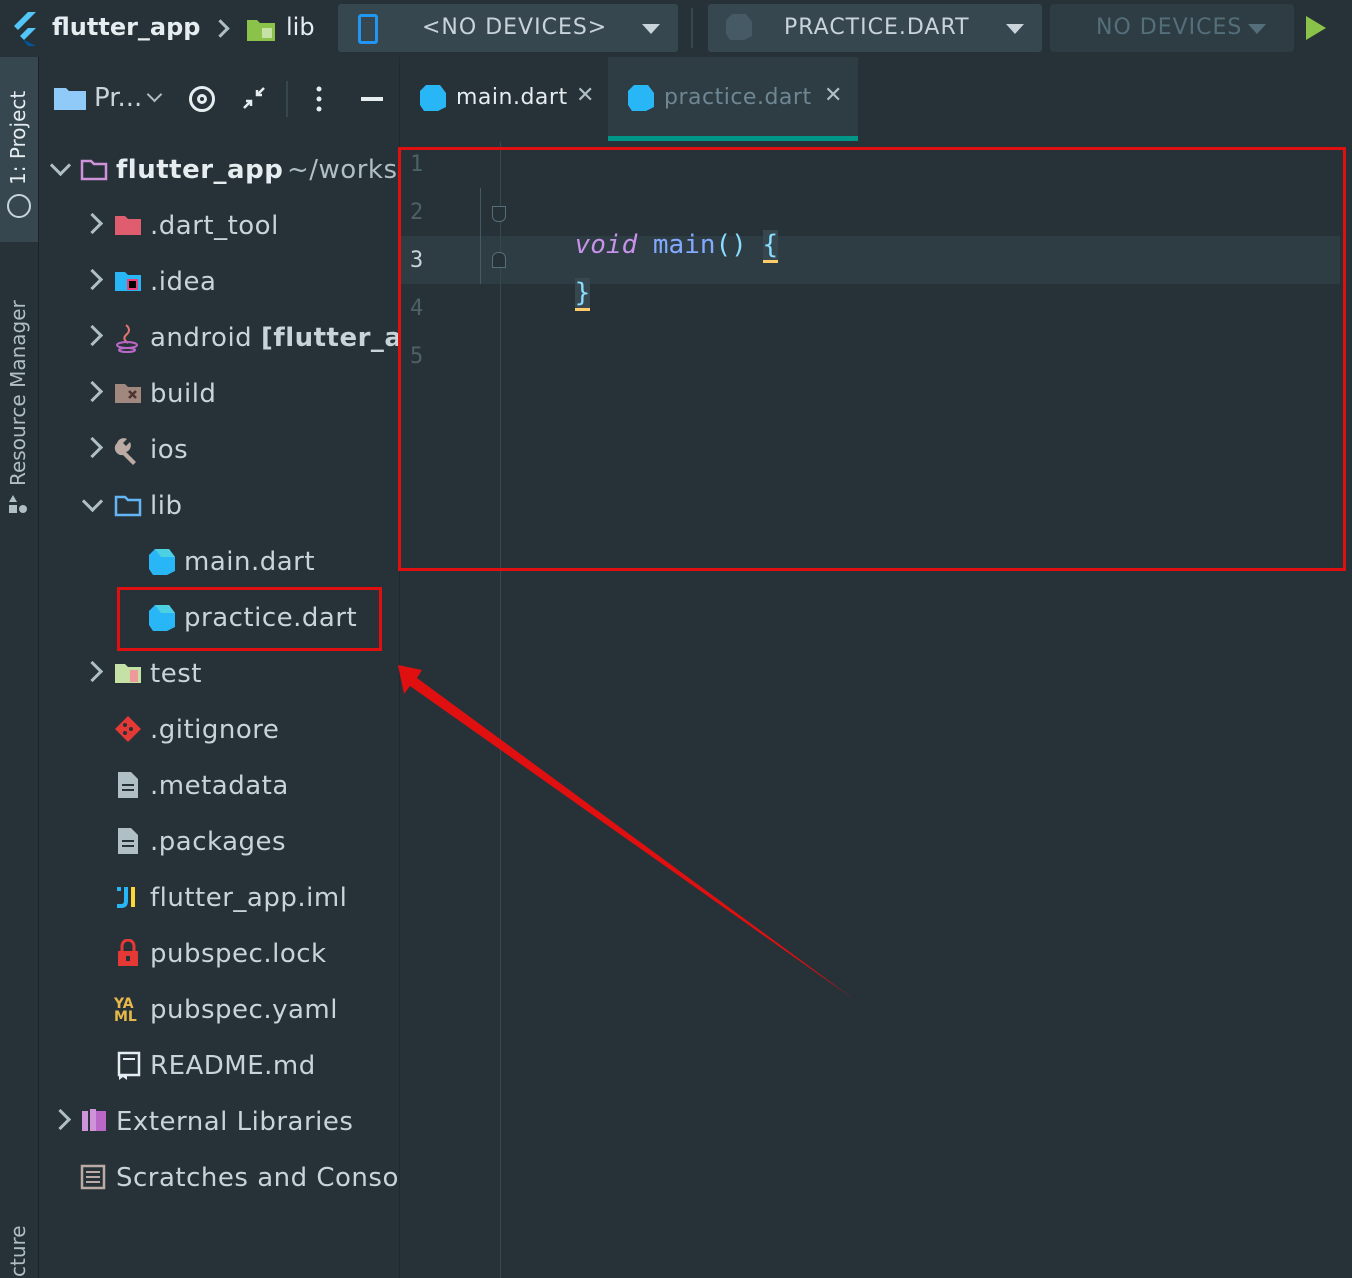 Image resolution: width=1352 pixels, height=1278 pixels. I want to click on resource-manager-tab: Resource Manager, so click(19, 392).